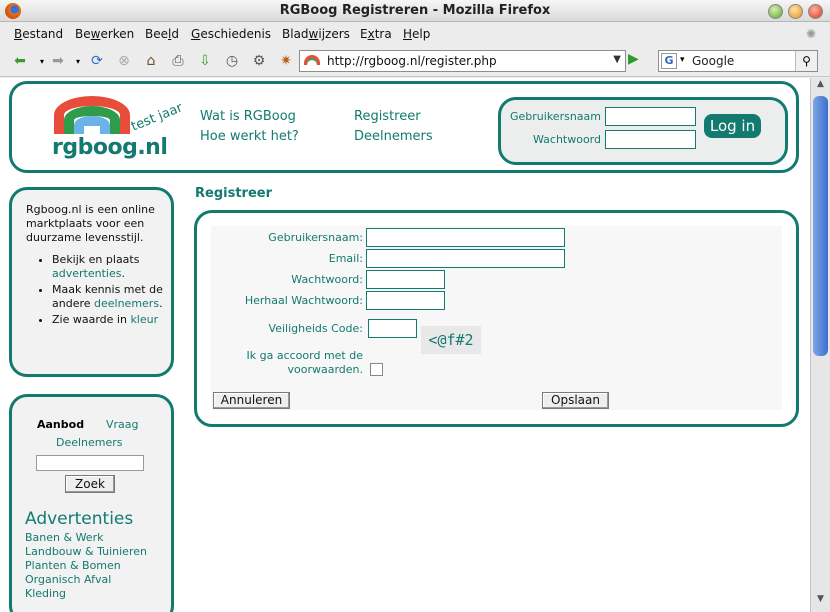  What do you see at coordinates (122, 424) in the screenshot?
I see `tab-vraag: Vraag` at bounding box center [122, 424].